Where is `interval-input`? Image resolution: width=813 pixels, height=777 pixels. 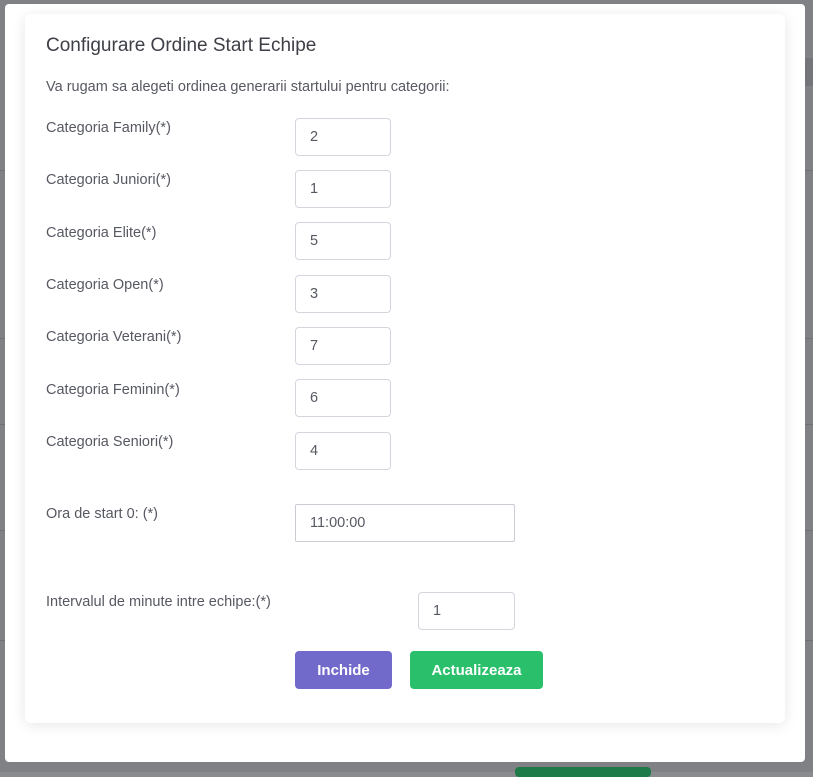
interval-input is located at coordinates (466, 611).